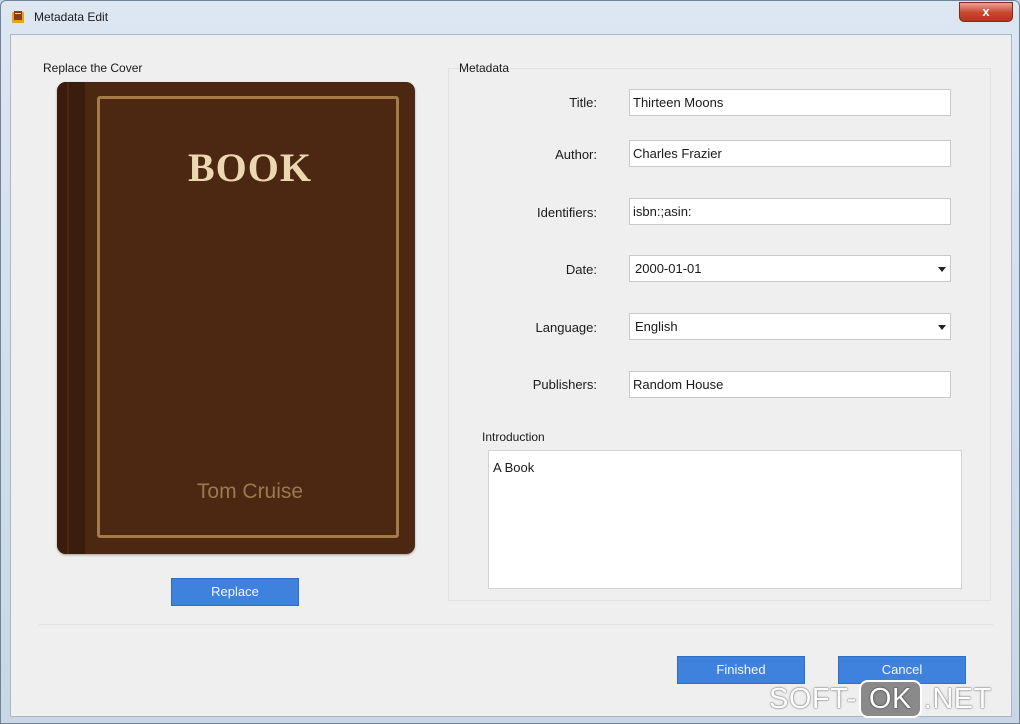  I want to click on date-select: 2000-01-01, so click(790, 268).